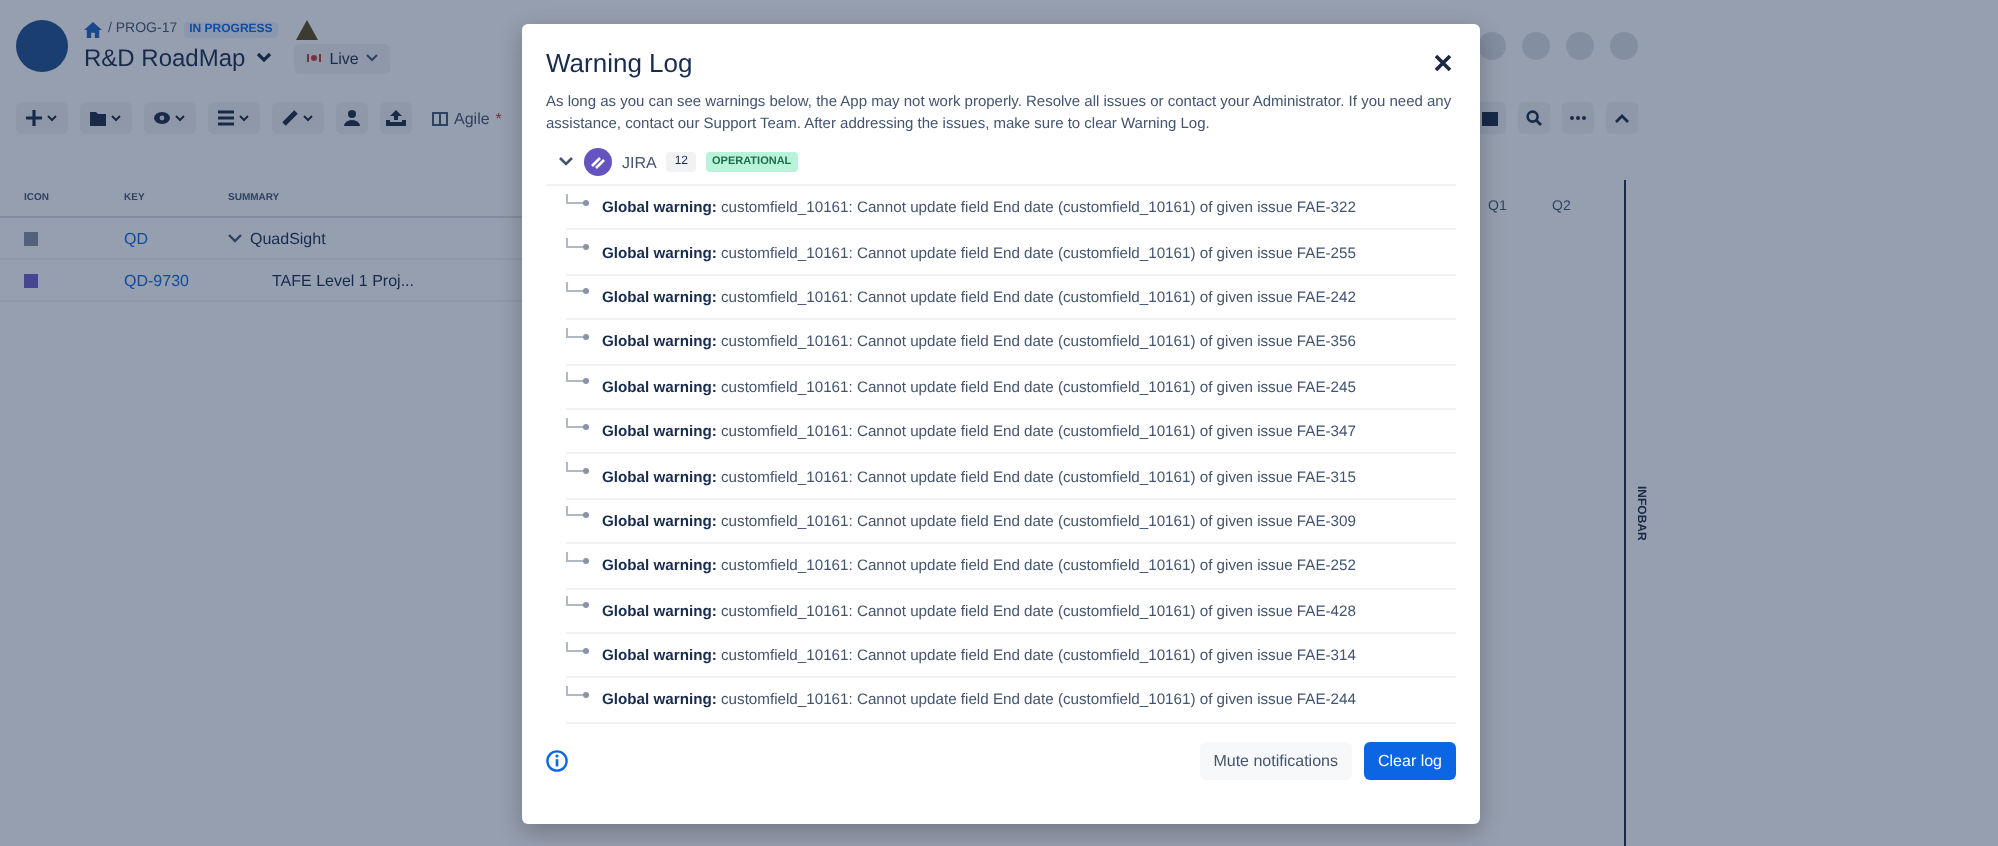  I want to click on view-selector: Agile *, so click(467, 118).